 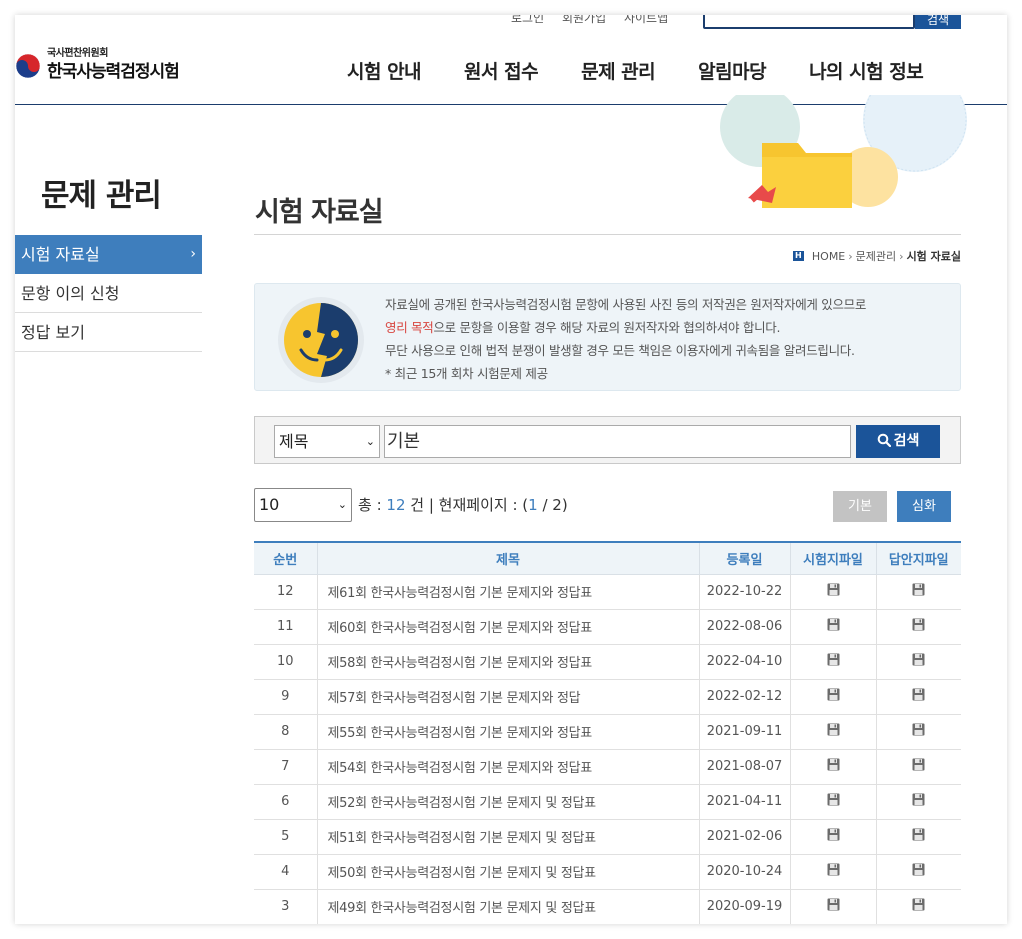 What do you see at coordinates (60, 254) in the screenshot?
I see `sidebar-item-label: 시험 자료실` at bounding box center [60, 254].